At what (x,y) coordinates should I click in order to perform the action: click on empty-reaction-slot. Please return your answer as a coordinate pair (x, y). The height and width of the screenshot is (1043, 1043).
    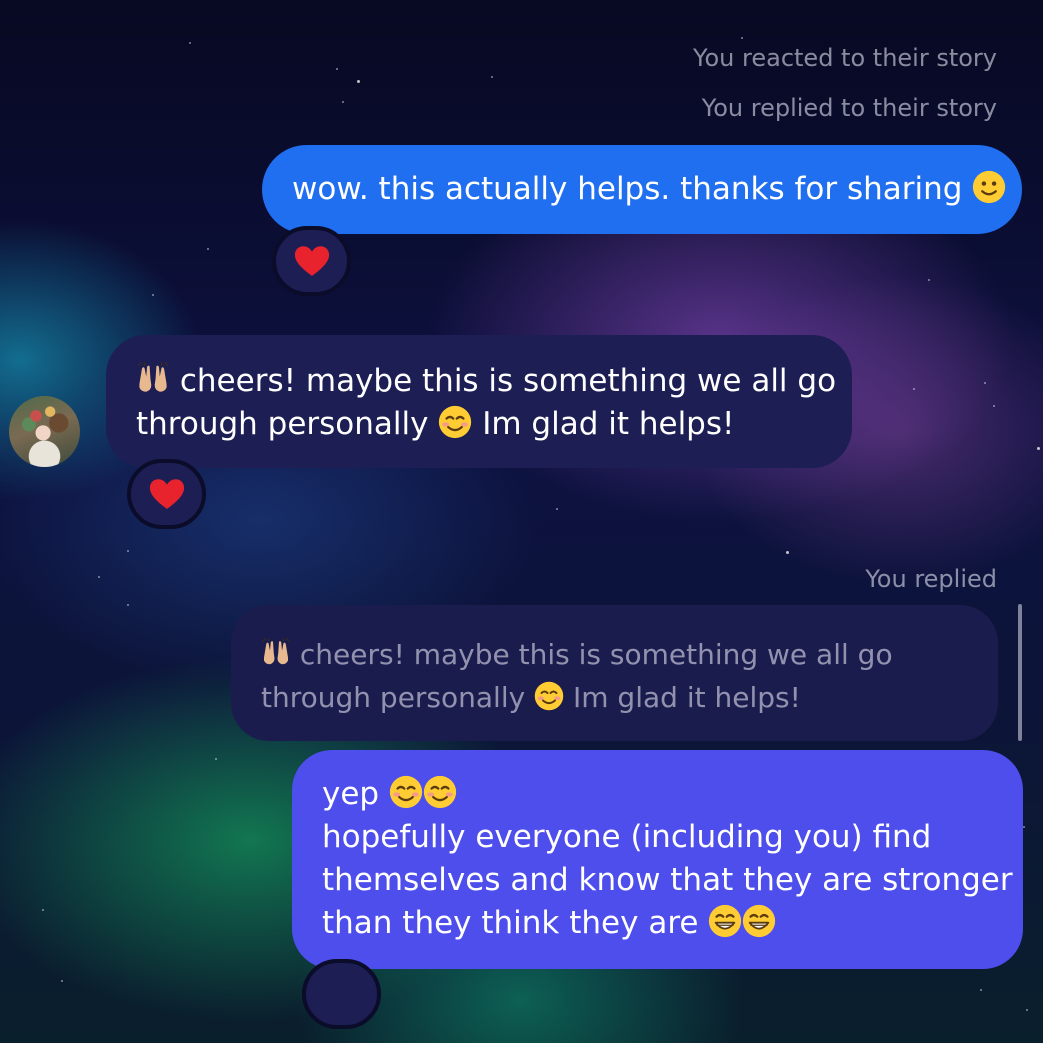
    Looking at the image, I should click on (341, 994).